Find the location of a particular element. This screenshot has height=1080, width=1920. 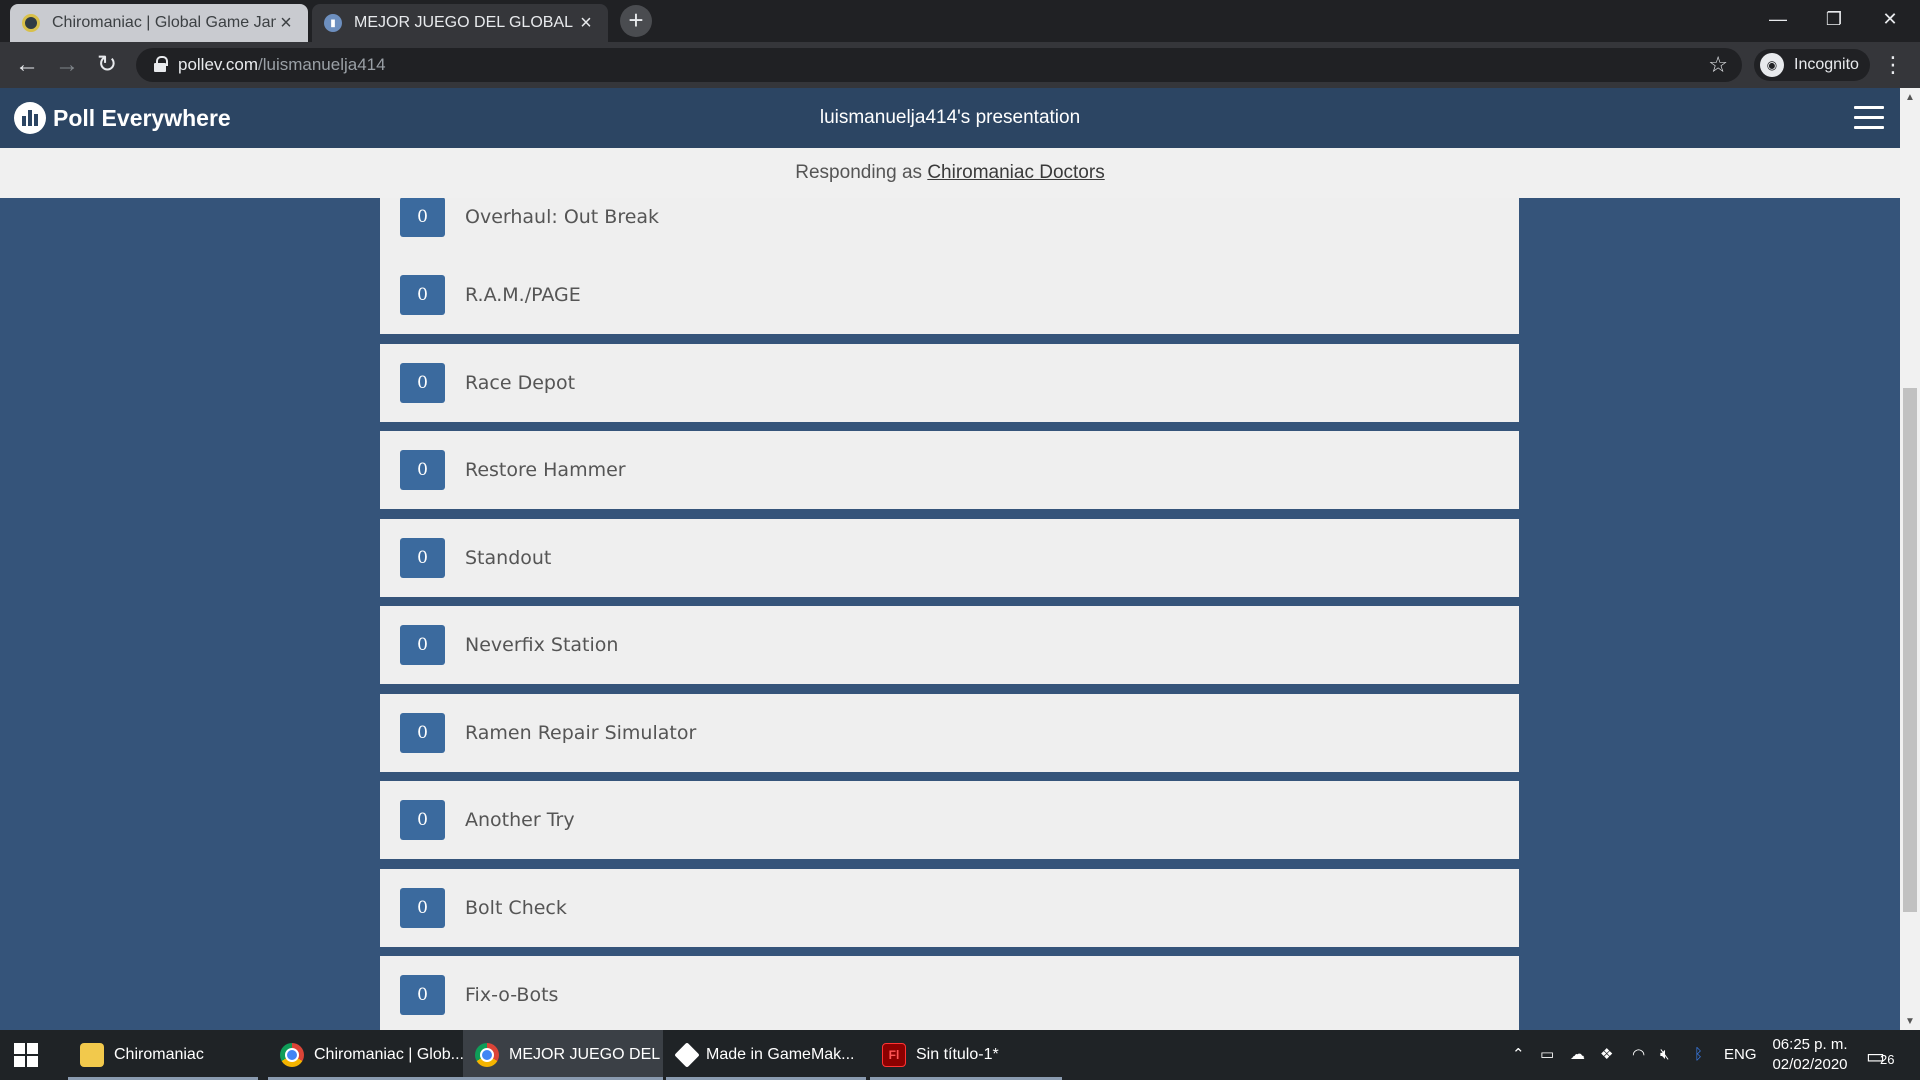

poll-option: 0 Restore Hammer is located at coordinates (949, 470).